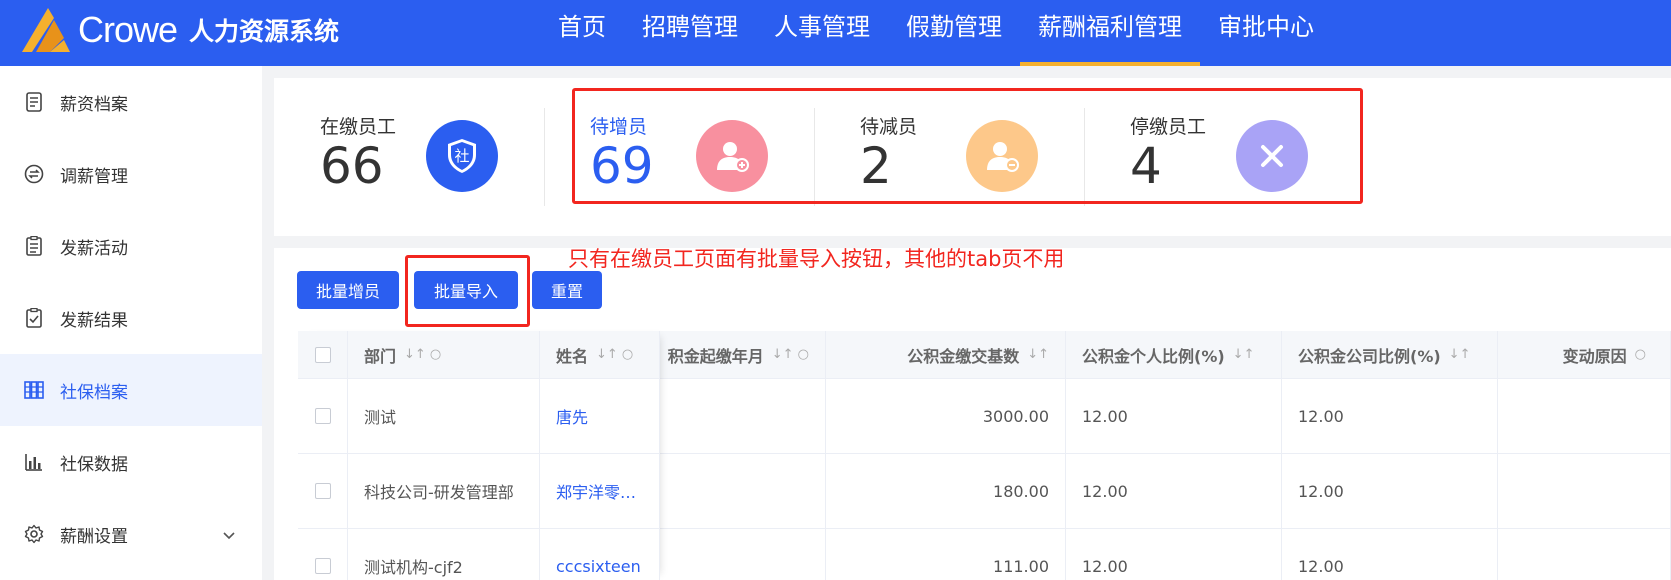 The height and width of the screenshot is (580, 1671). Describe the element at coordinates (131, 318) in the screenshot. I see `sidebar-item-payroll-result: 发薪结果` at that location.